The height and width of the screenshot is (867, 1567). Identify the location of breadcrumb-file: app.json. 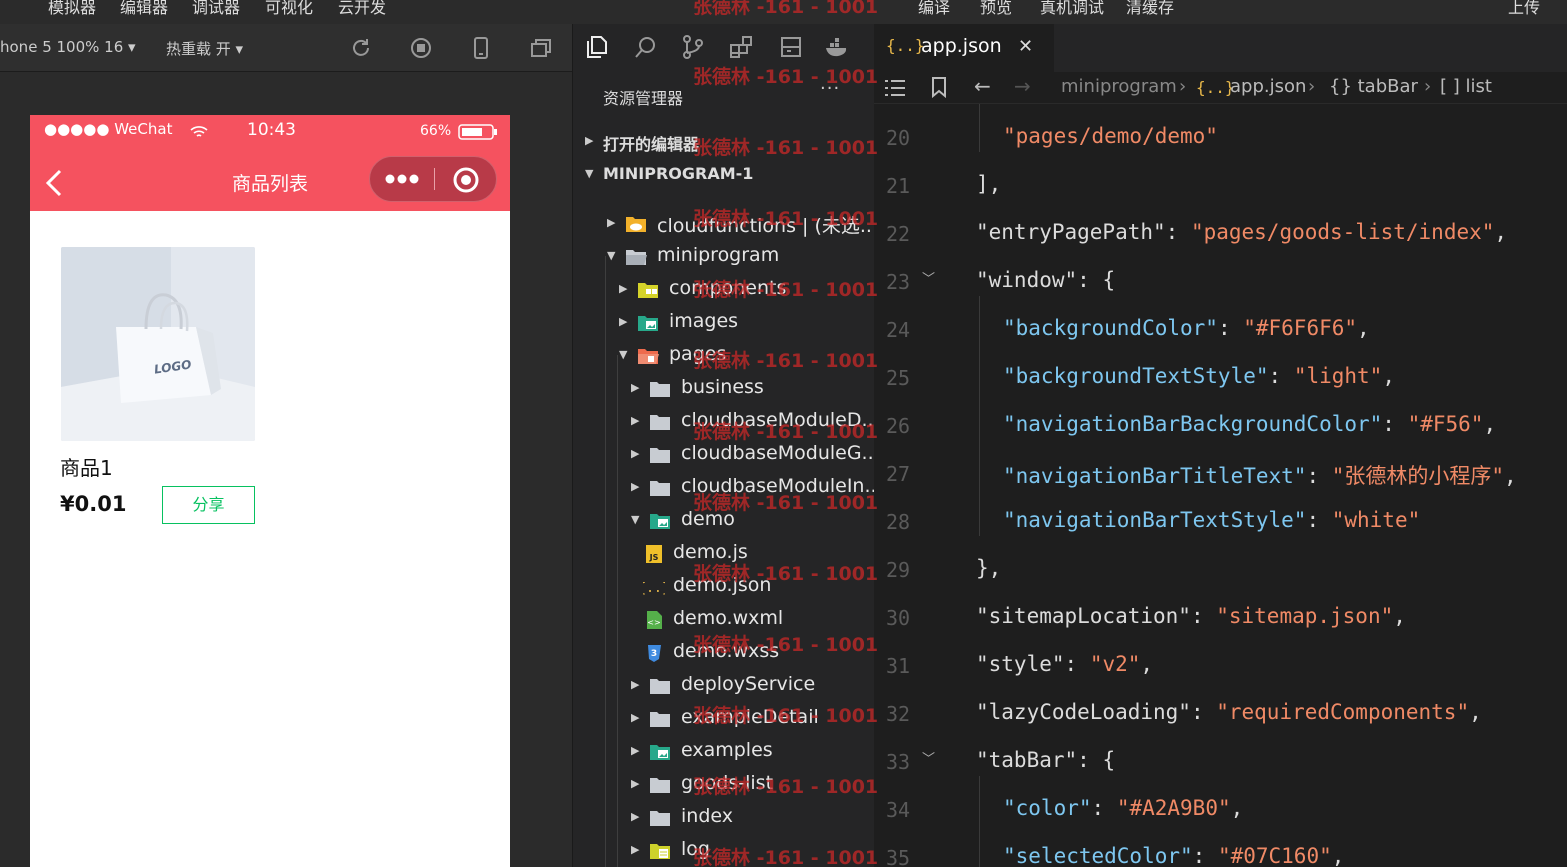
(1268, 86).